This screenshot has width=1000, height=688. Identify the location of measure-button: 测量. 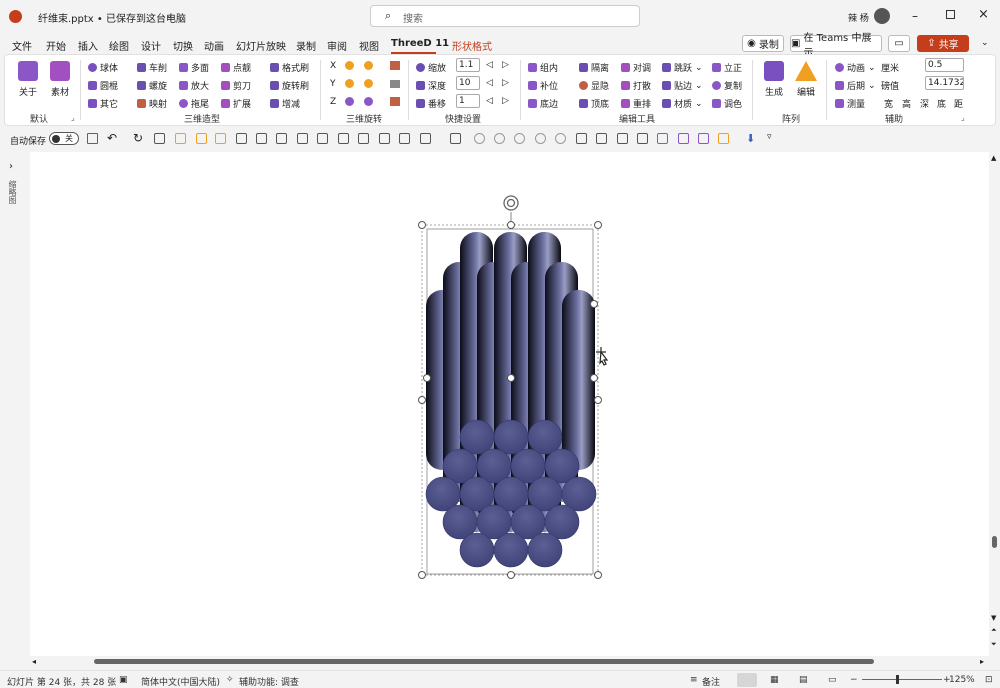
(850, 103).